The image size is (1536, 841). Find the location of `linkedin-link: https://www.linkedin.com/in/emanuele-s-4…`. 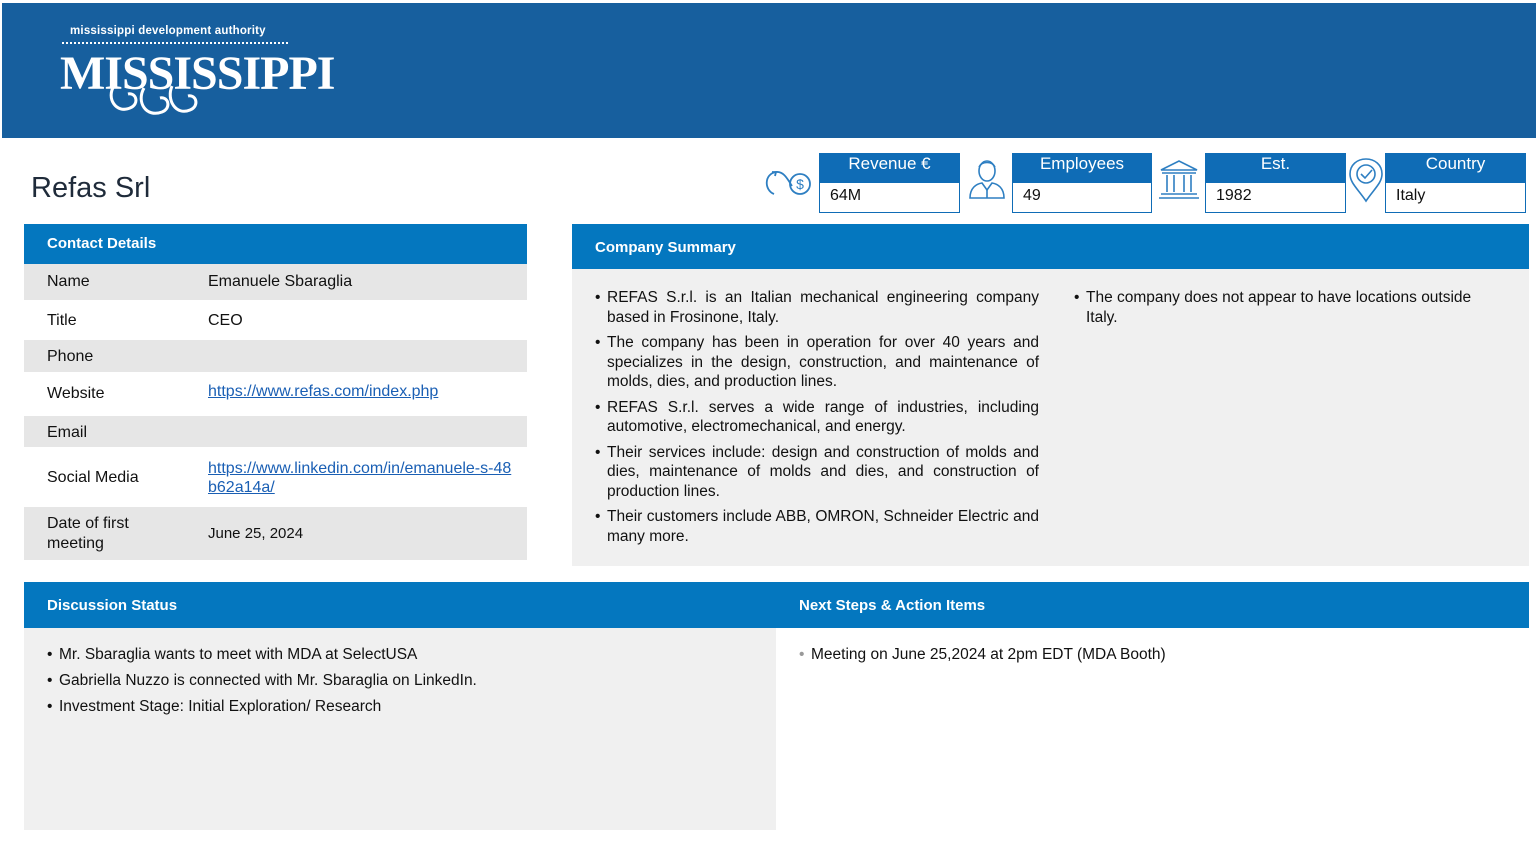

linkedin-link: https://www.linkedin.com/in/emanuele-s-4… is located at coordinates (359, 478).